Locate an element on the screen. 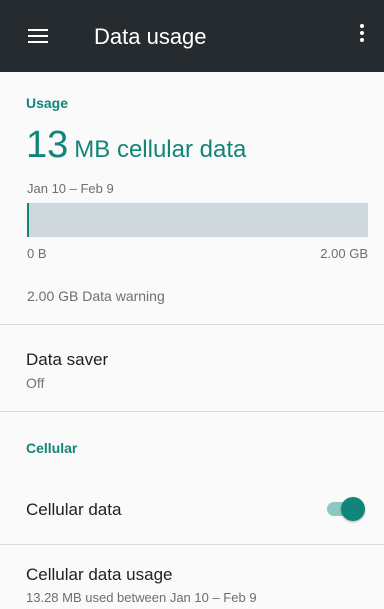  more-options-icon is located at coordinates (362, 36).